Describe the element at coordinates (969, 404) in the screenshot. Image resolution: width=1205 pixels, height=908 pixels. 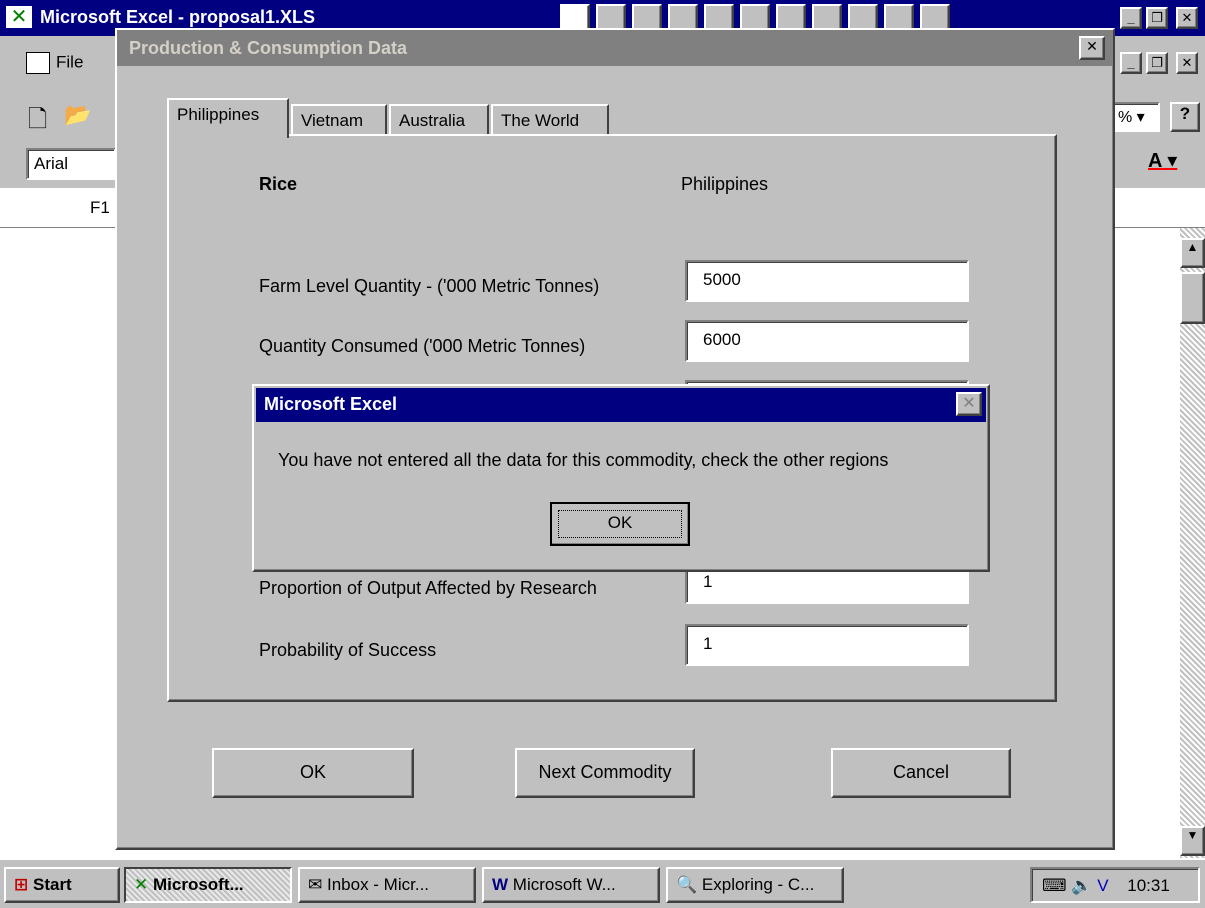
I see `message-box-close-icon: ✕` at that location.